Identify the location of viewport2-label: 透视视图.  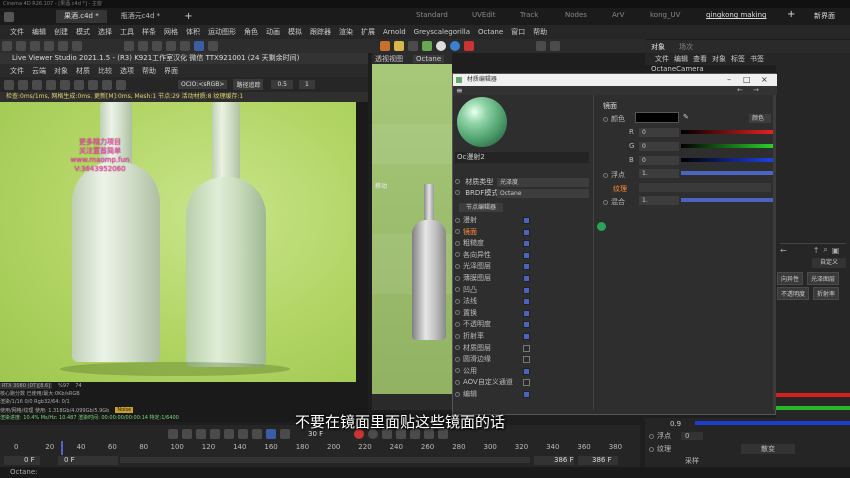
(389, 59).